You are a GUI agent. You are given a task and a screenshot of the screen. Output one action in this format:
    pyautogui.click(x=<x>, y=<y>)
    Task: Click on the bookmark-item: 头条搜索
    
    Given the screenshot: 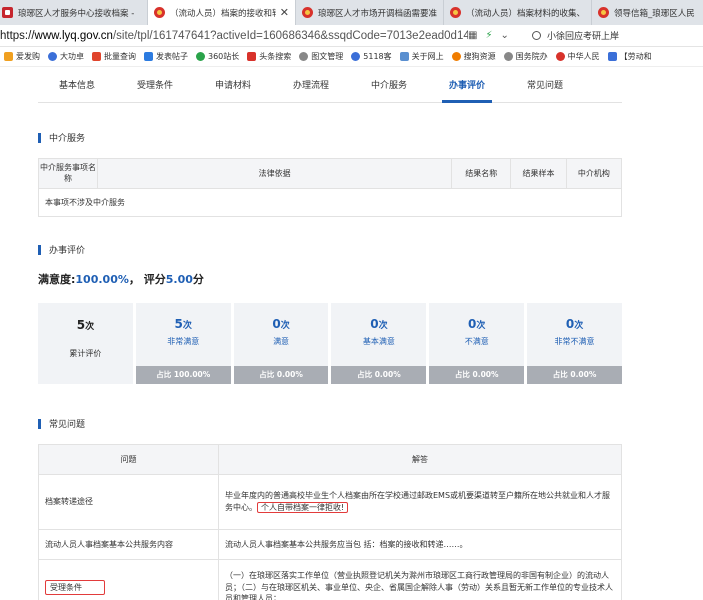 What is the action you would take?
    pyautogui.click(x=269, y=56)
    